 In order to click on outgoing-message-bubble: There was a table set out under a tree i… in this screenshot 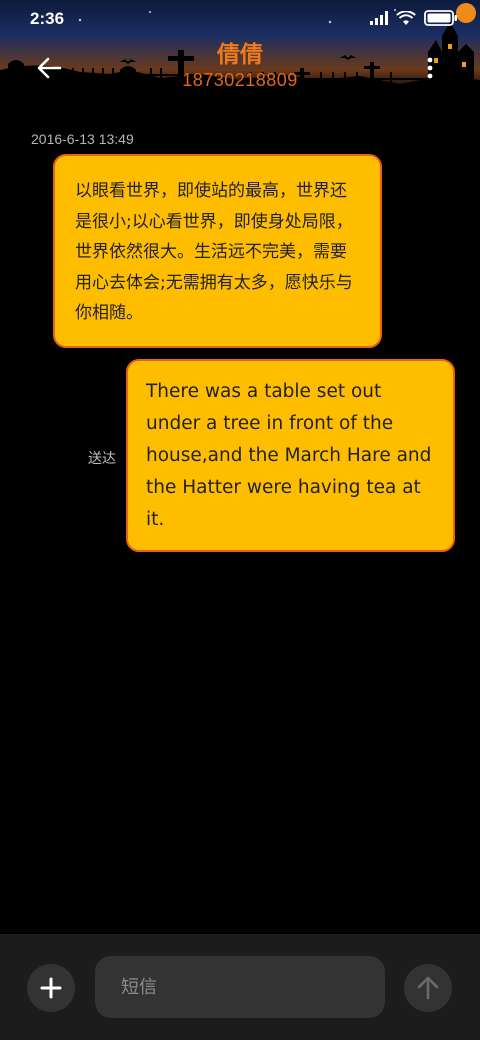, I will do `click(290, 455)`.